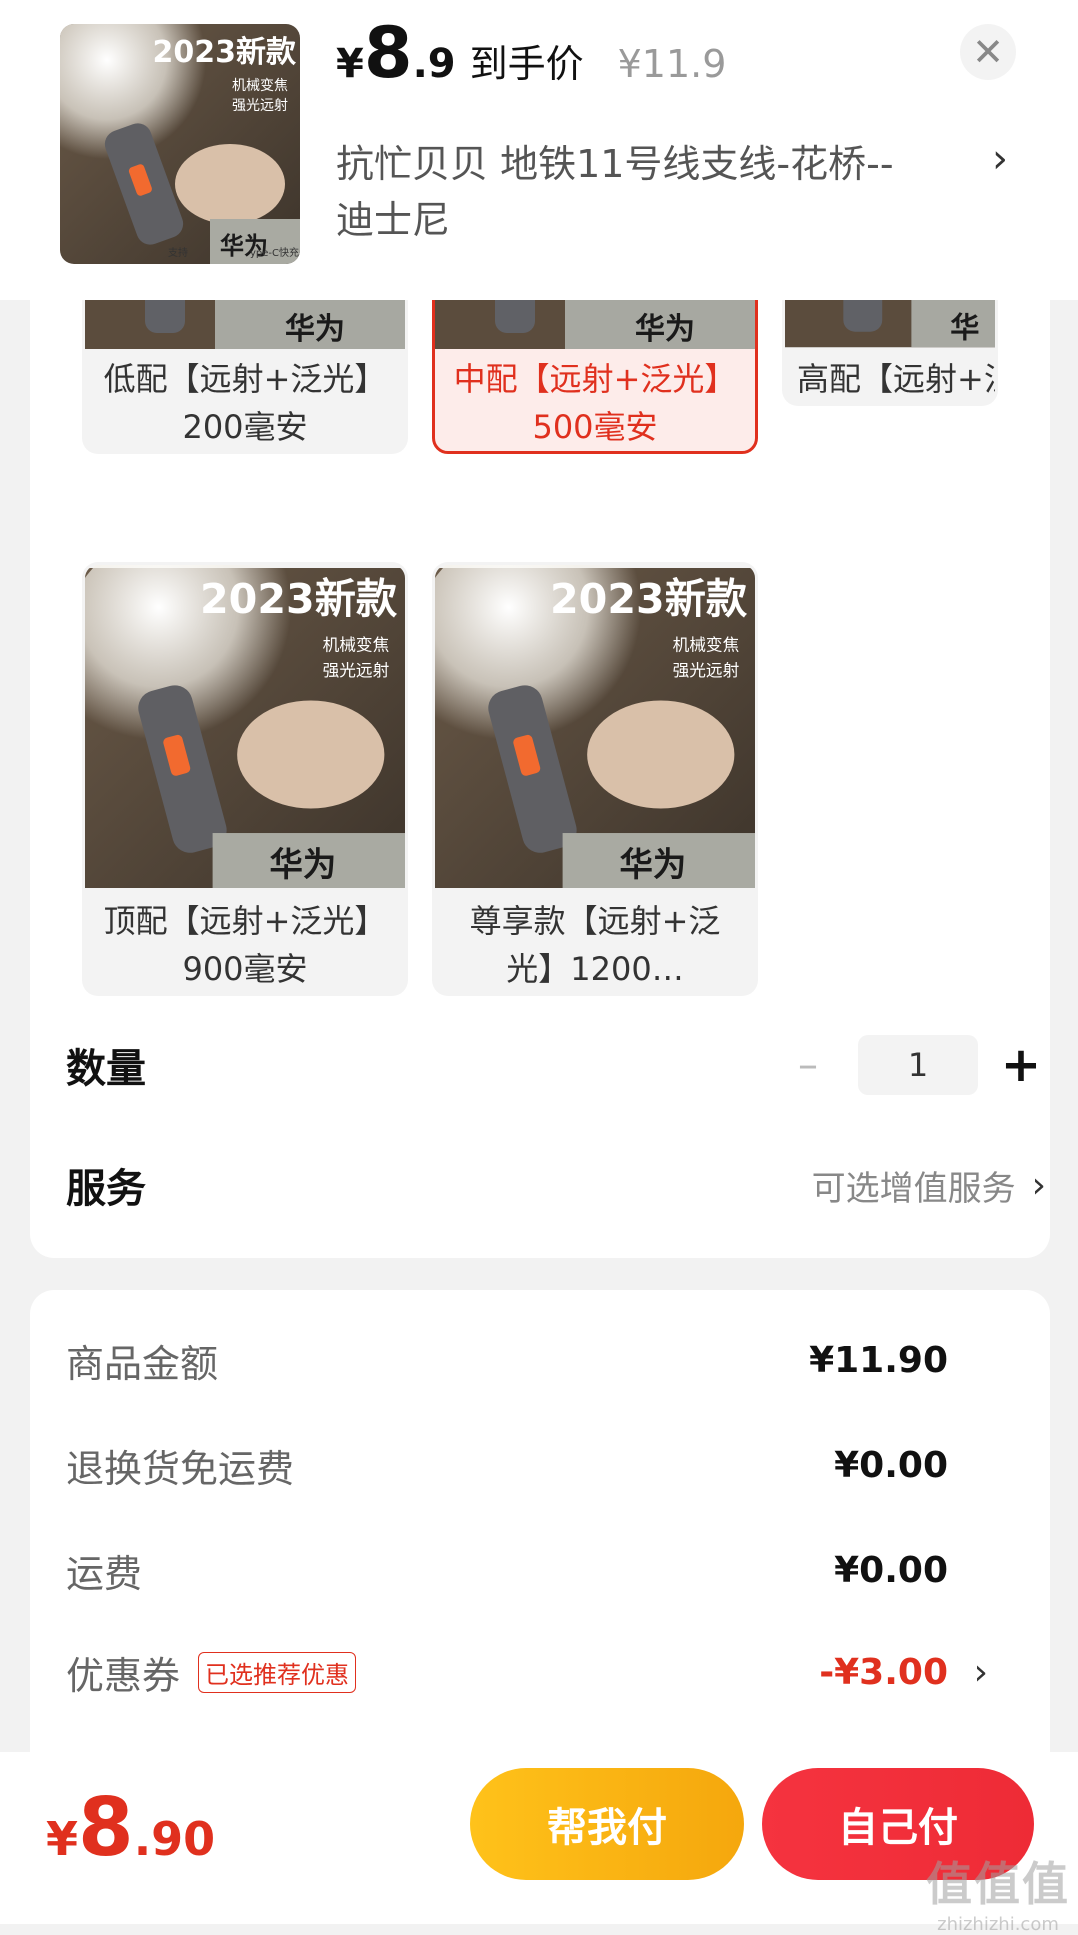 This screenshot has height=1935, width=1078. I want to click on watermark-main: 值值值, so click(998, 1884).